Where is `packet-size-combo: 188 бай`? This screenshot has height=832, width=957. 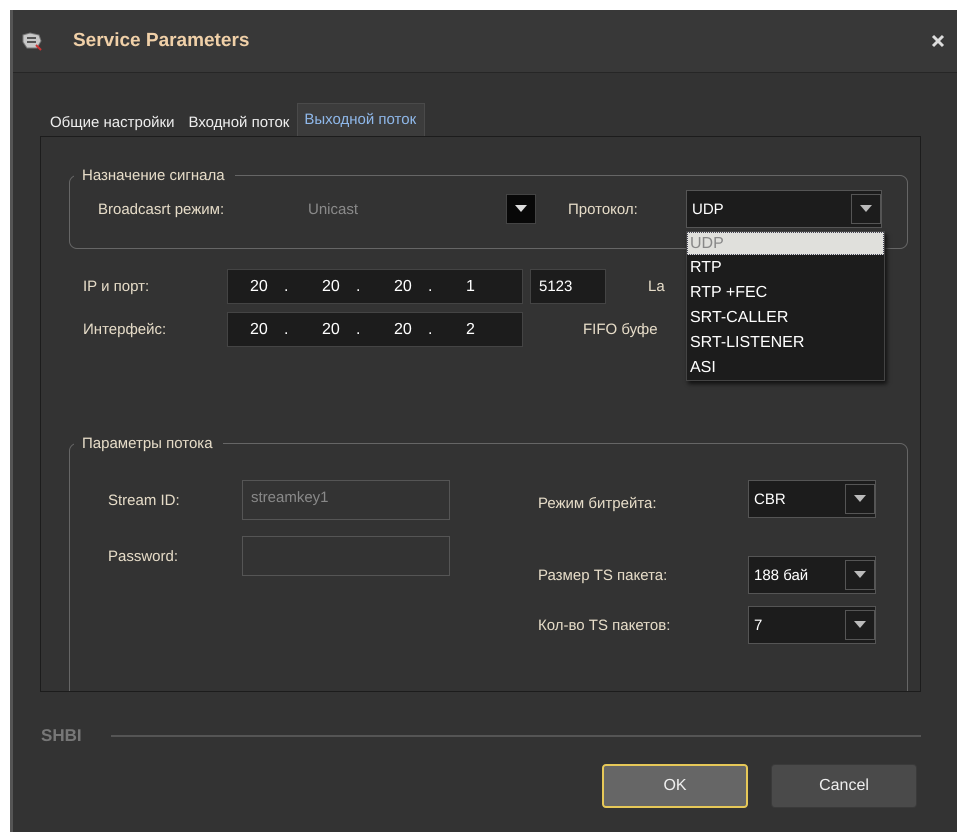 packet-size-combo: 188 бай is located at coordinates (812, 575).